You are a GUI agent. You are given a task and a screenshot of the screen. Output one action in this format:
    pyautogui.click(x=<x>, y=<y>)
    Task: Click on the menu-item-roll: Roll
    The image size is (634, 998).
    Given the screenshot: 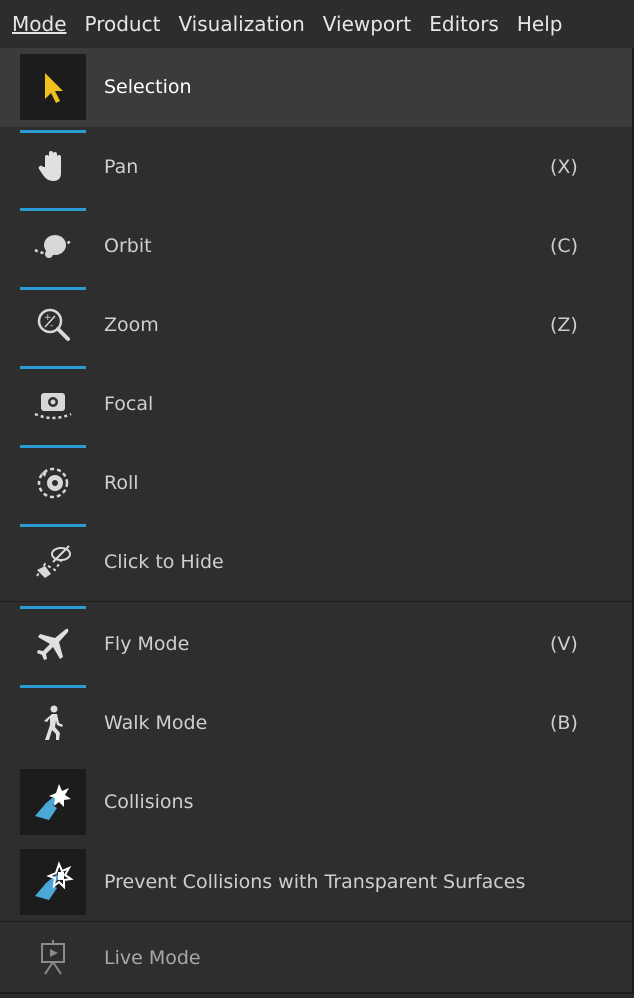 What is the action you would take?
    pyautogui.click(x=316, y=483)
    